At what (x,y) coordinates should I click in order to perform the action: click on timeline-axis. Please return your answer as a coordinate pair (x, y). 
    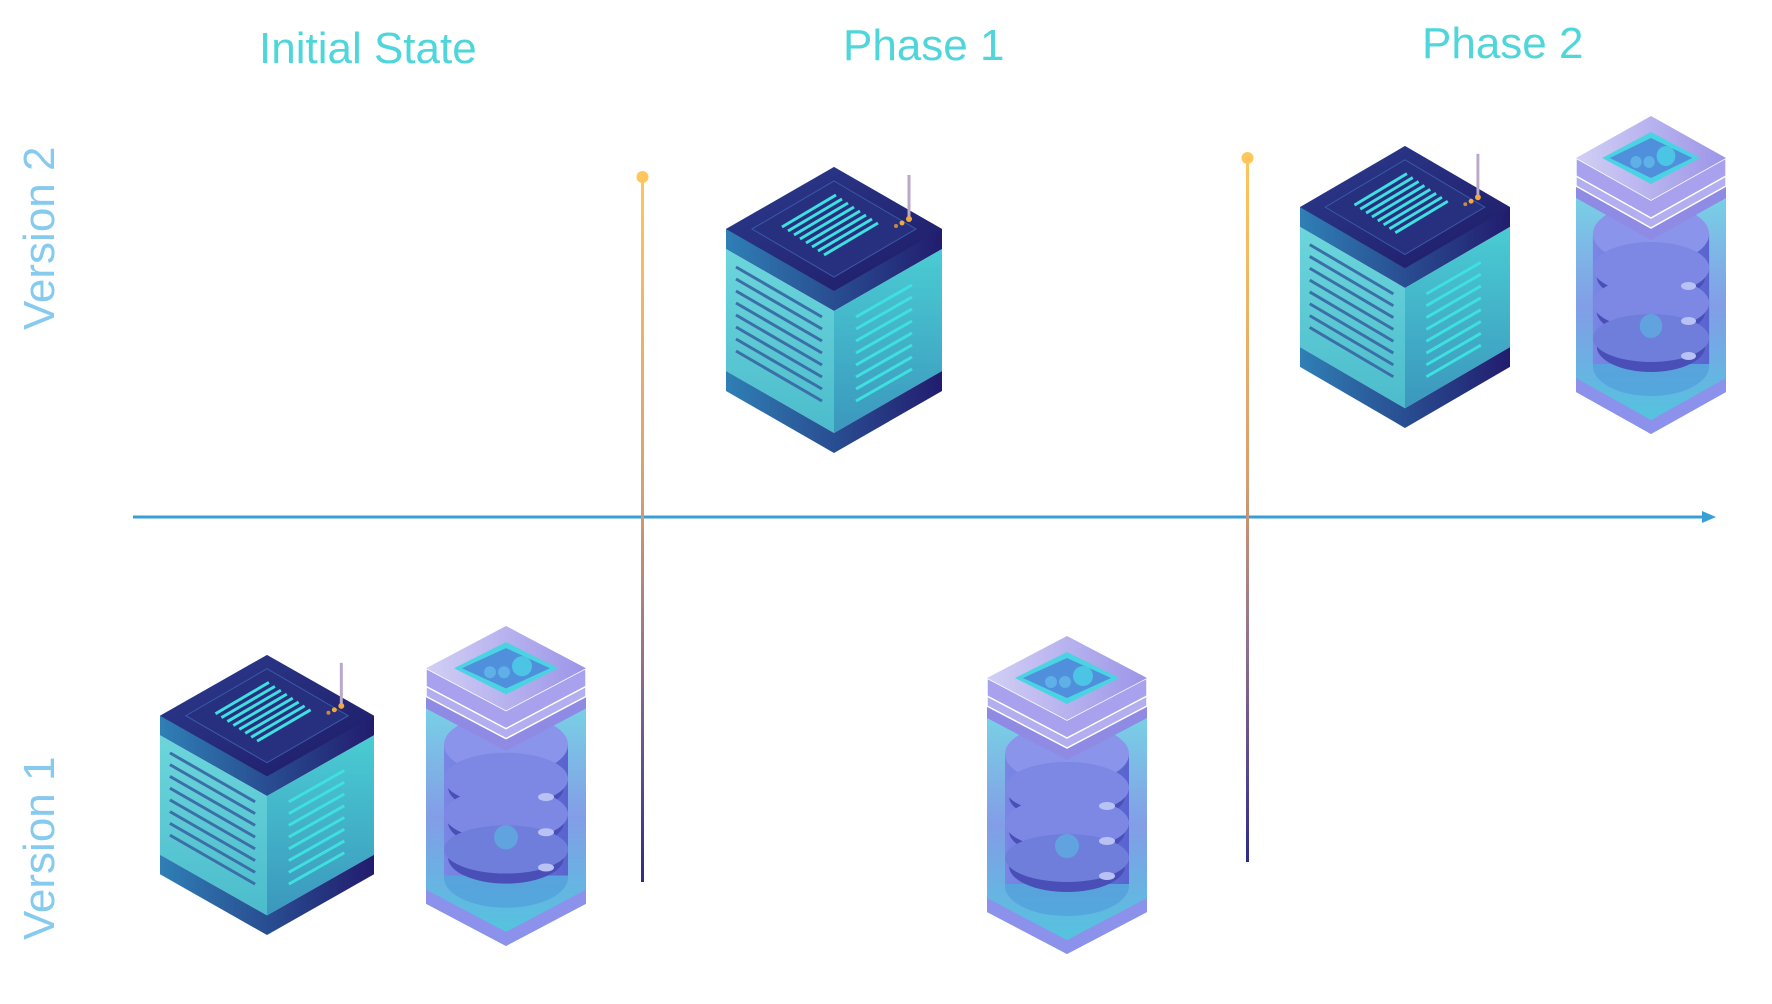
    Looking at the image, I should click on (924, 517).